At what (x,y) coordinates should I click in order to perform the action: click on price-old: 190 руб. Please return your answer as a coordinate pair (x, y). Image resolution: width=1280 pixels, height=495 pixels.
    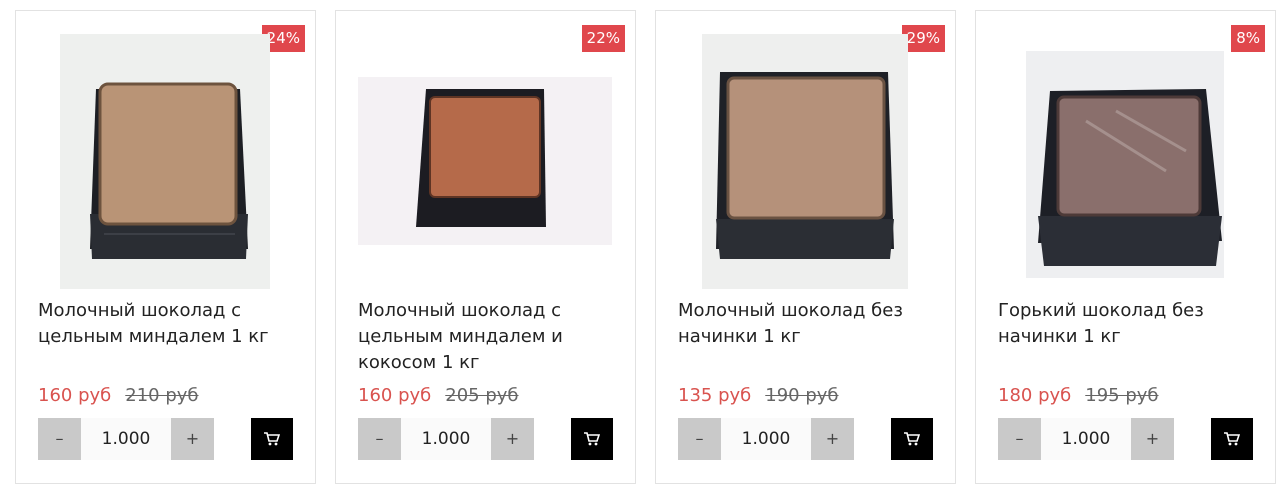
    Looking at the image, I should click on (802, 395).